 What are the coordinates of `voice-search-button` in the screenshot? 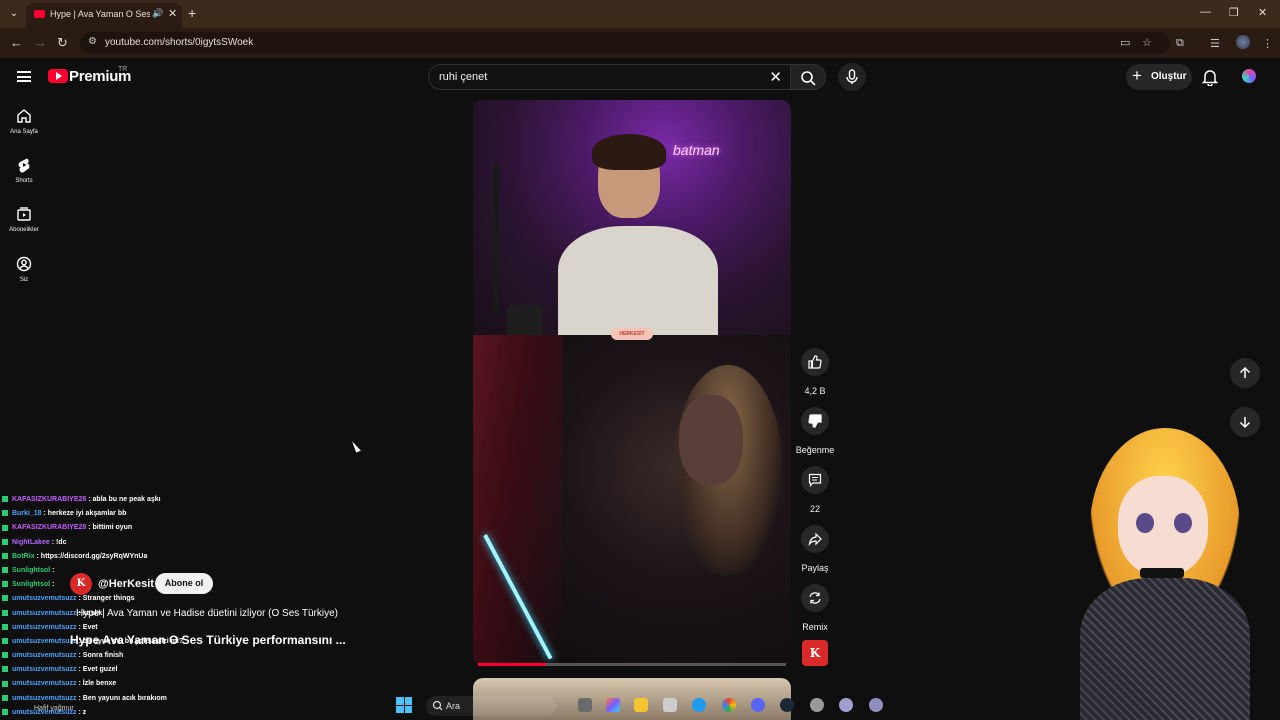 It's located at (852, 77).